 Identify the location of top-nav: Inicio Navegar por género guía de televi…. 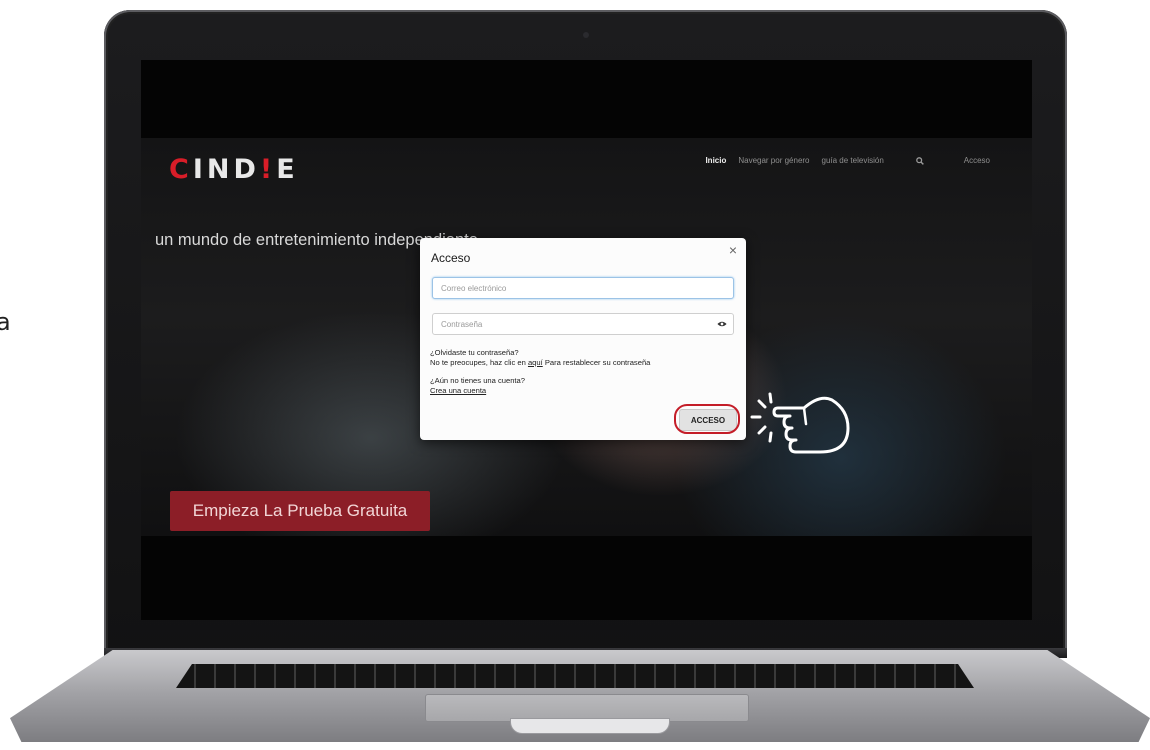
(841, 160).